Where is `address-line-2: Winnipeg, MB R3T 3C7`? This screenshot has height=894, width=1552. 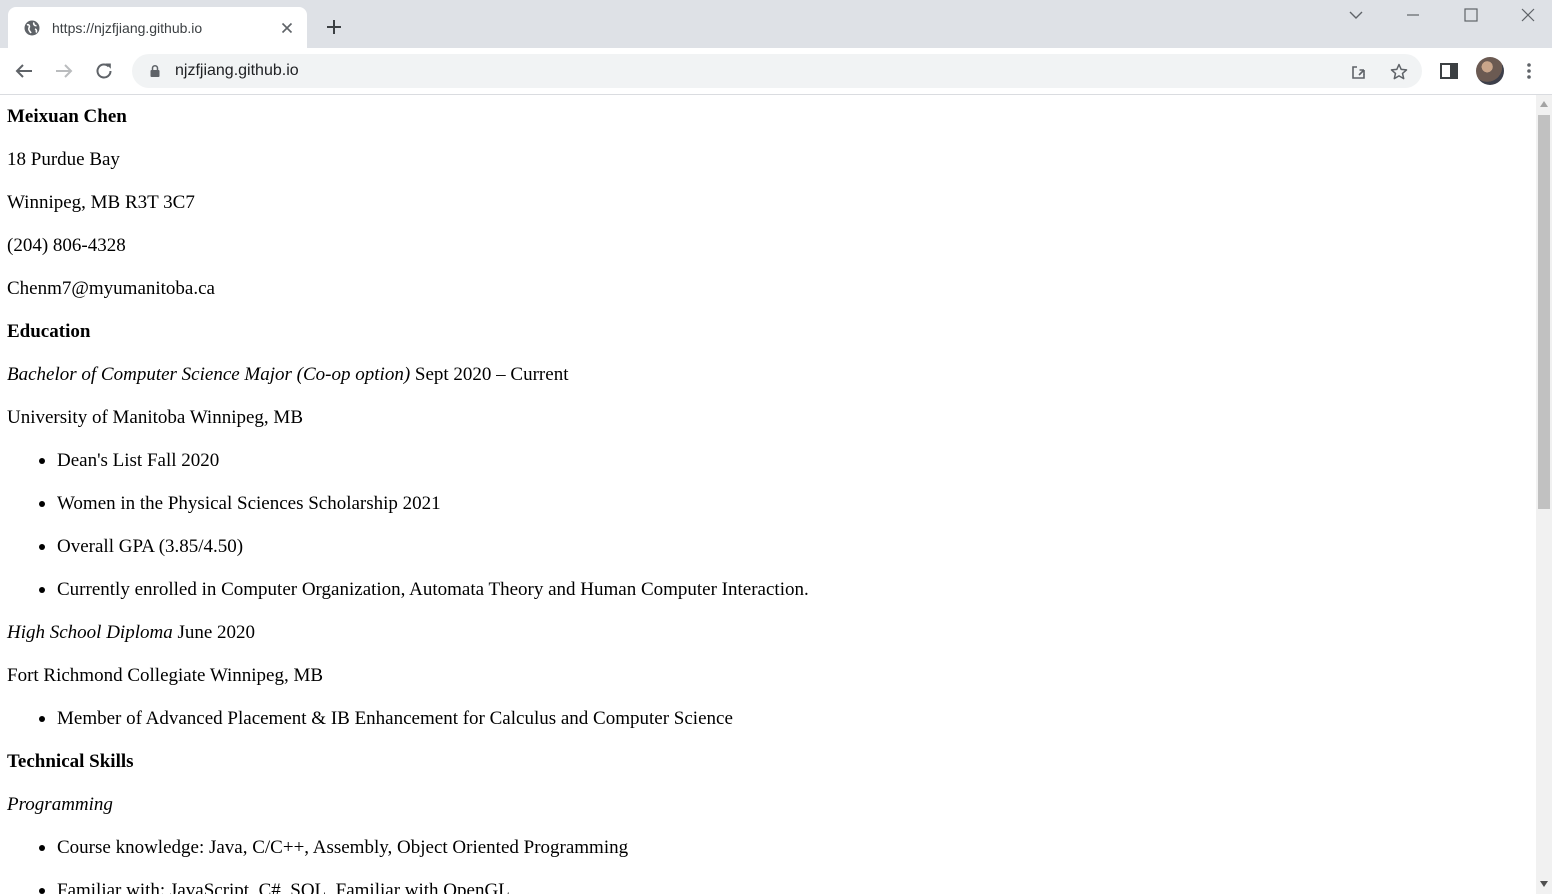
address-line-2: Winnipeg, MB R3T 3C7 is located at coordinates (101, 202).